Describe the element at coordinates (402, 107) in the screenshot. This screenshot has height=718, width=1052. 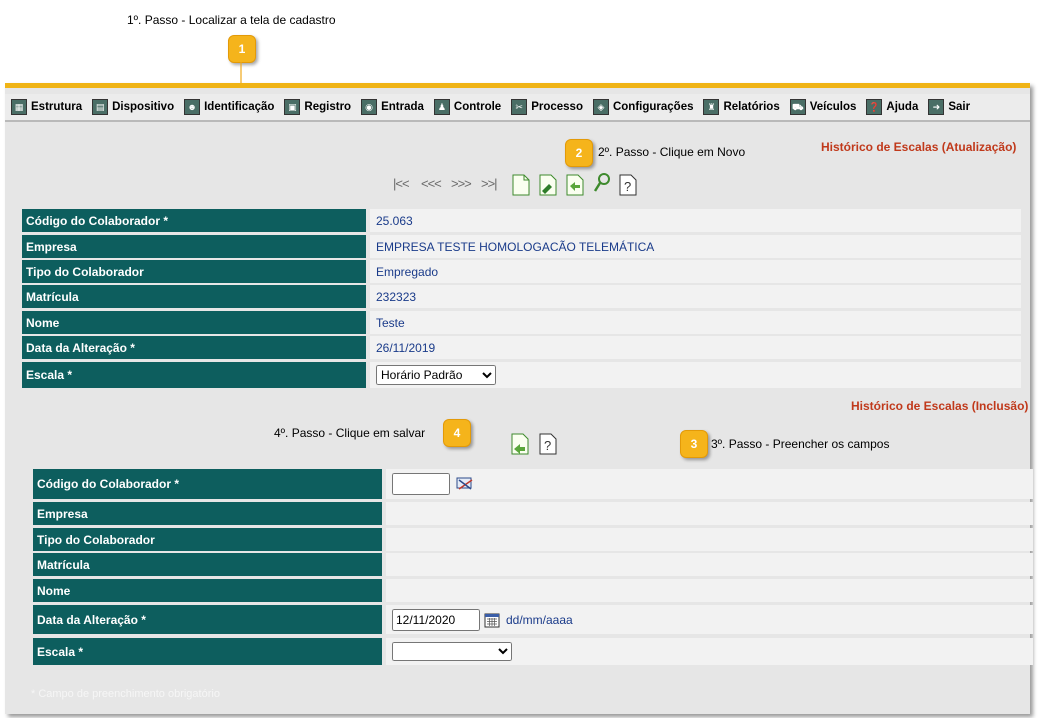
I see `menu-label: Entrada` at that location.